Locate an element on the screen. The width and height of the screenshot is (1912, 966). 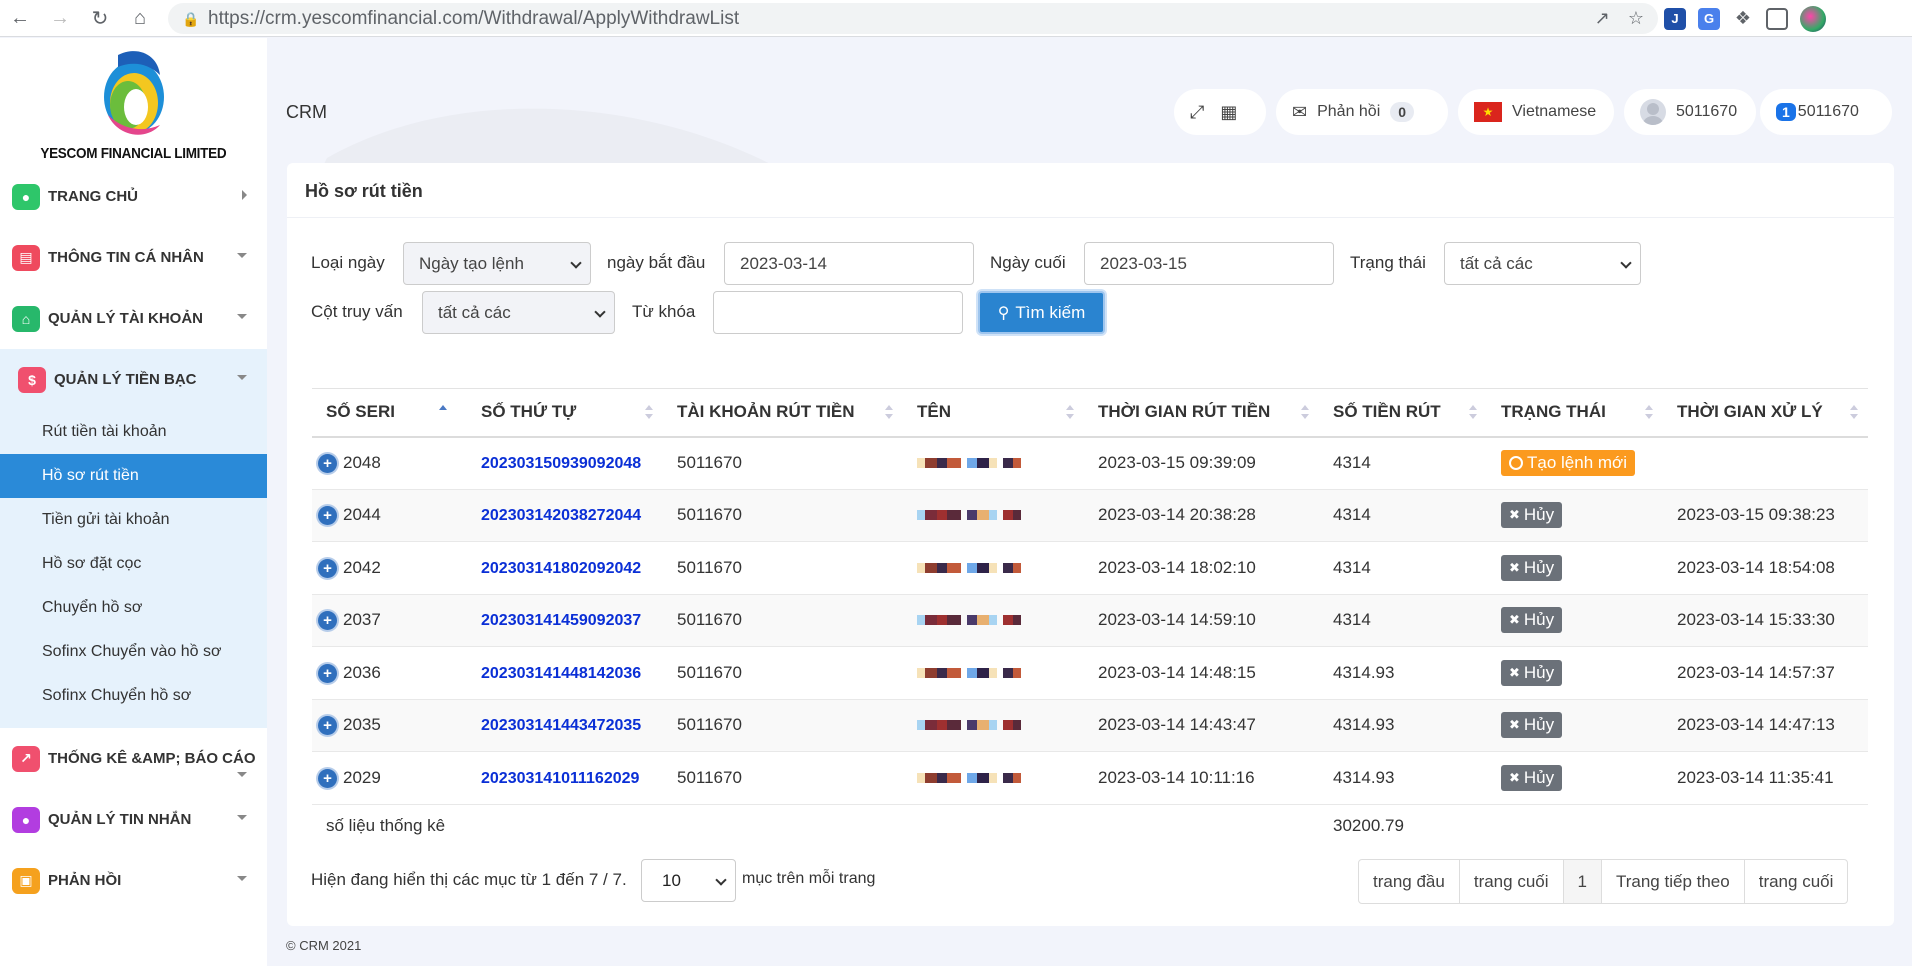
cell-account: 5011670 is located at coordinates (783, 515).